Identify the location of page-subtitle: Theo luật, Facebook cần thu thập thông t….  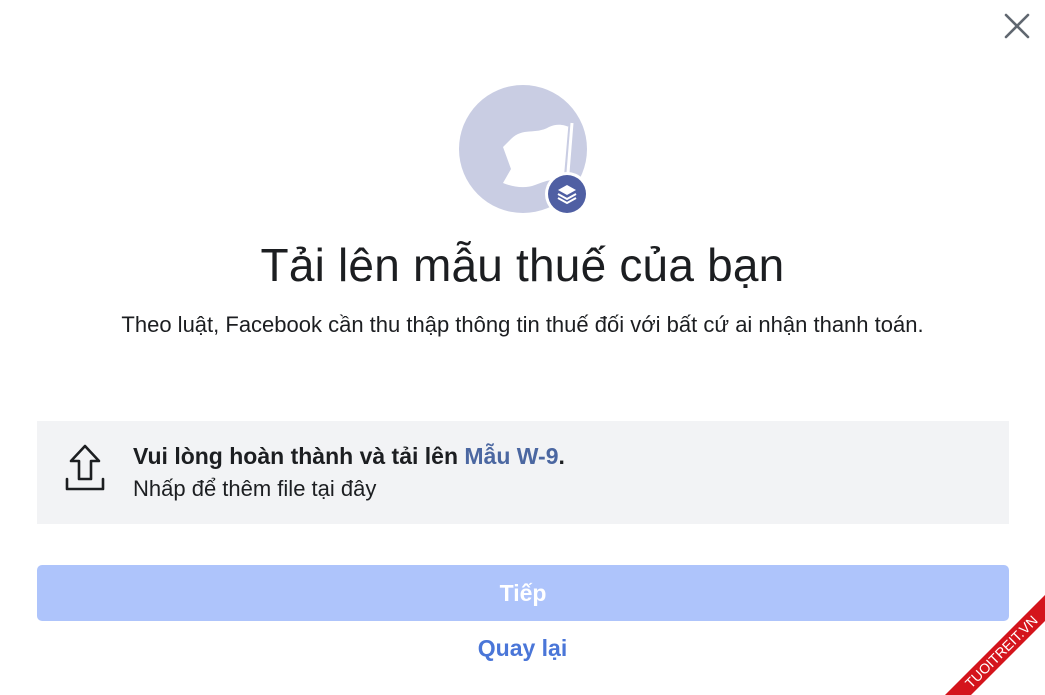
(522, 324).